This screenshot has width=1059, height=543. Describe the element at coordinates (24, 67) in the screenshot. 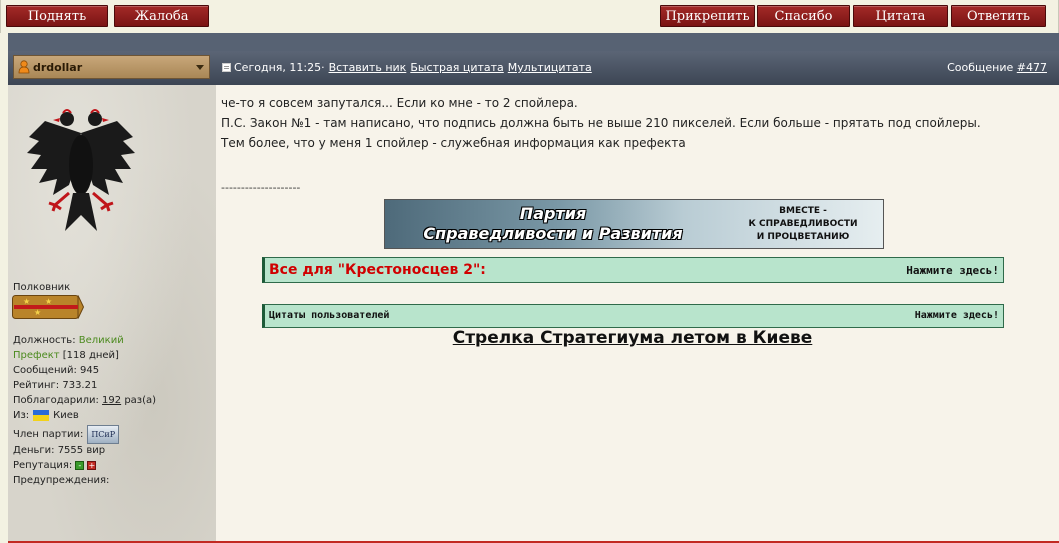

I see `user-icon` at that location.